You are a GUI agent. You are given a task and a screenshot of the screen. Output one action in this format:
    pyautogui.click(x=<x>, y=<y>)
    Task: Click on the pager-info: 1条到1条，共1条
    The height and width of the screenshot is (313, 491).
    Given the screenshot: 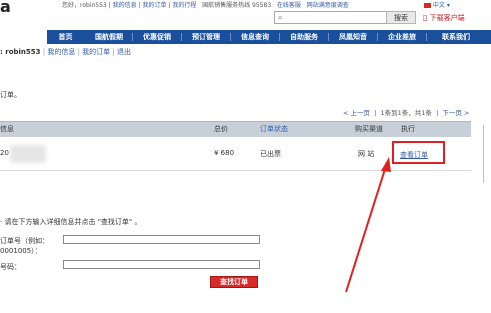 What is the action you would take?
    pyautogui.click(x=406, y=113)
    